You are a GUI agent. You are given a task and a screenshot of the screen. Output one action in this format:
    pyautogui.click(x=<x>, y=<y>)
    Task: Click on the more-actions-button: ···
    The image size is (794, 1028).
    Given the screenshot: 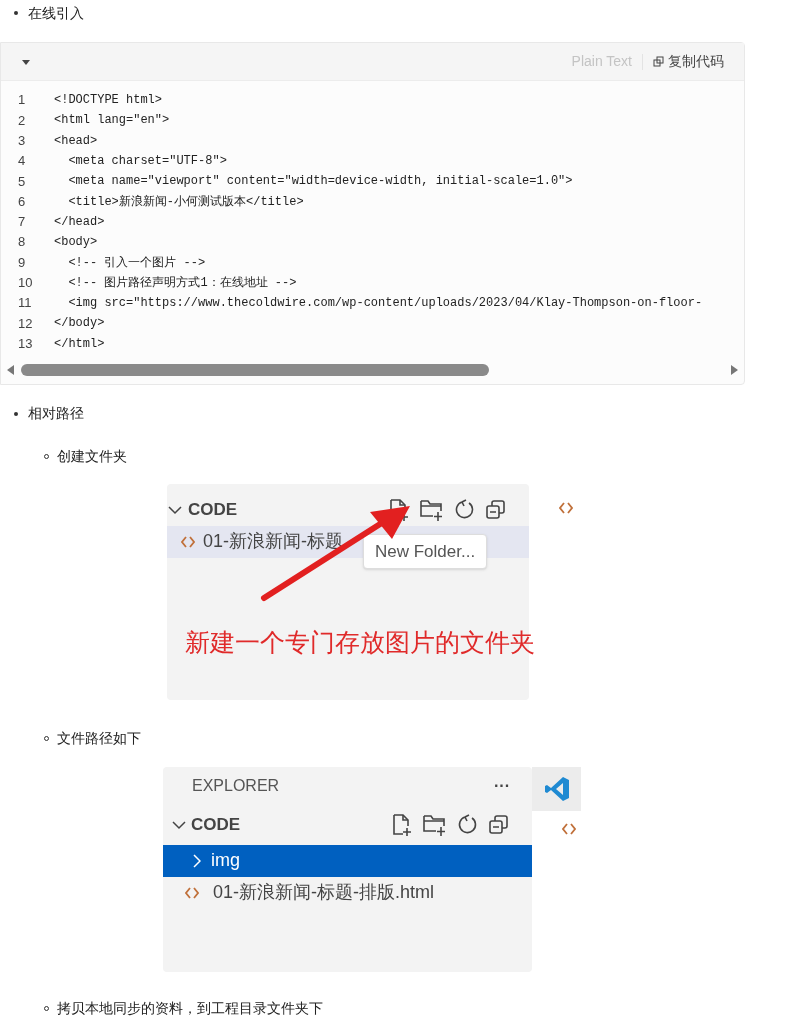 What is the action you would take?
    pyautogui.click(x=502, y=785)
    